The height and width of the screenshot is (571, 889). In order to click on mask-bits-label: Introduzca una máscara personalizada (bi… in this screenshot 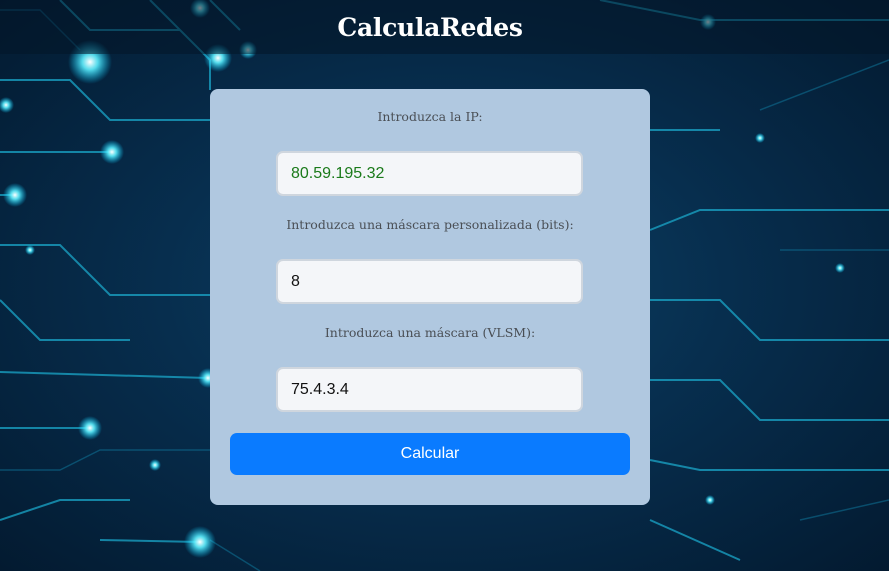, I will do `click(430, 224)`.